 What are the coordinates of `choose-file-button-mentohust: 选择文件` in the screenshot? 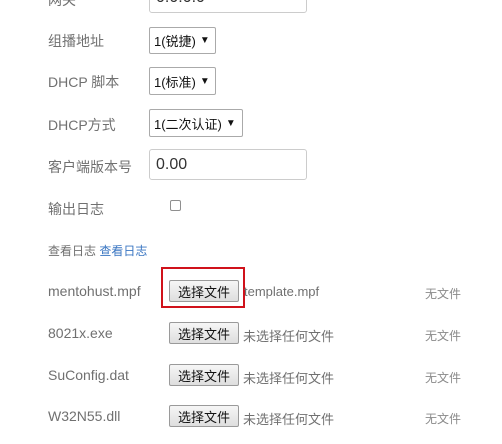 It's located at (204, 291).